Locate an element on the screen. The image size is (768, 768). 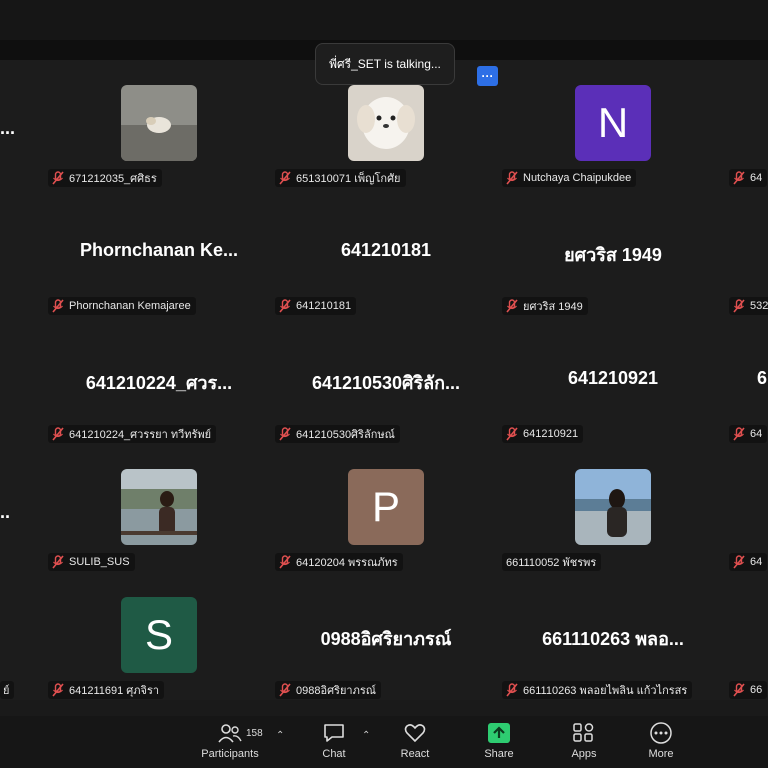
participant-label: 671212035_ศศิธร is located at coordinates (105, 178).